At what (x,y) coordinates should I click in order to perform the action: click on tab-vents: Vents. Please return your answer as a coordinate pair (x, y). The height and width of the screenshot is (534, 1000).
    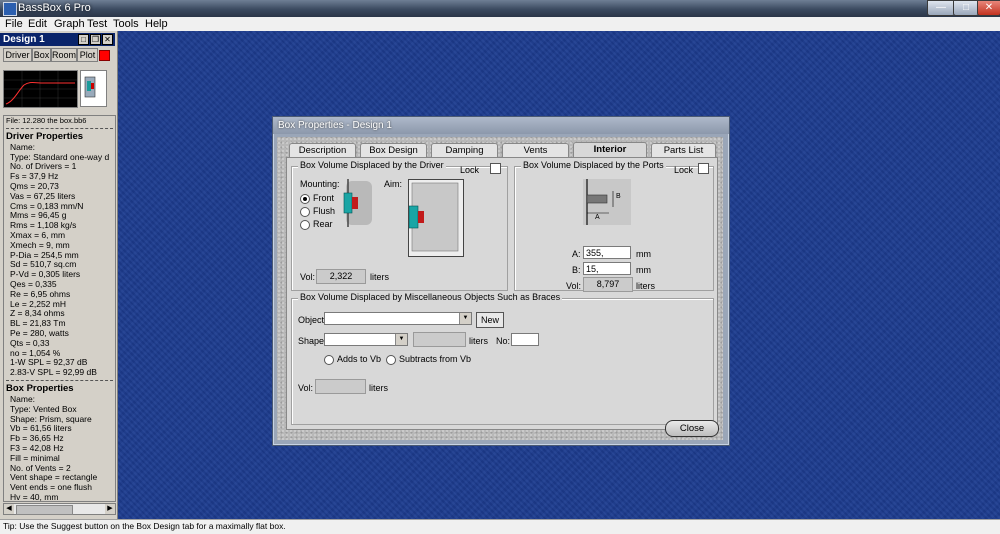
    Looking at the image, I should click on (535, 150).